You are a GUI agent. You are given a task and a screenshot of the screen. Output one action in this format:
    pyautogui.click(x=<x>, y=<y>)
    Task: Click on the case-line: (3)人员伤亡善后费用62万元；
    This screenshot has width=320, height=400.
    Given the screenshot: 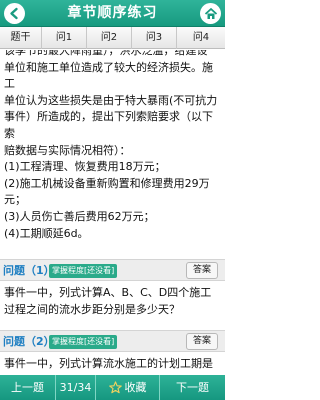 What is the action you would take?
    pyautogui.click(x=79, y=216)
    